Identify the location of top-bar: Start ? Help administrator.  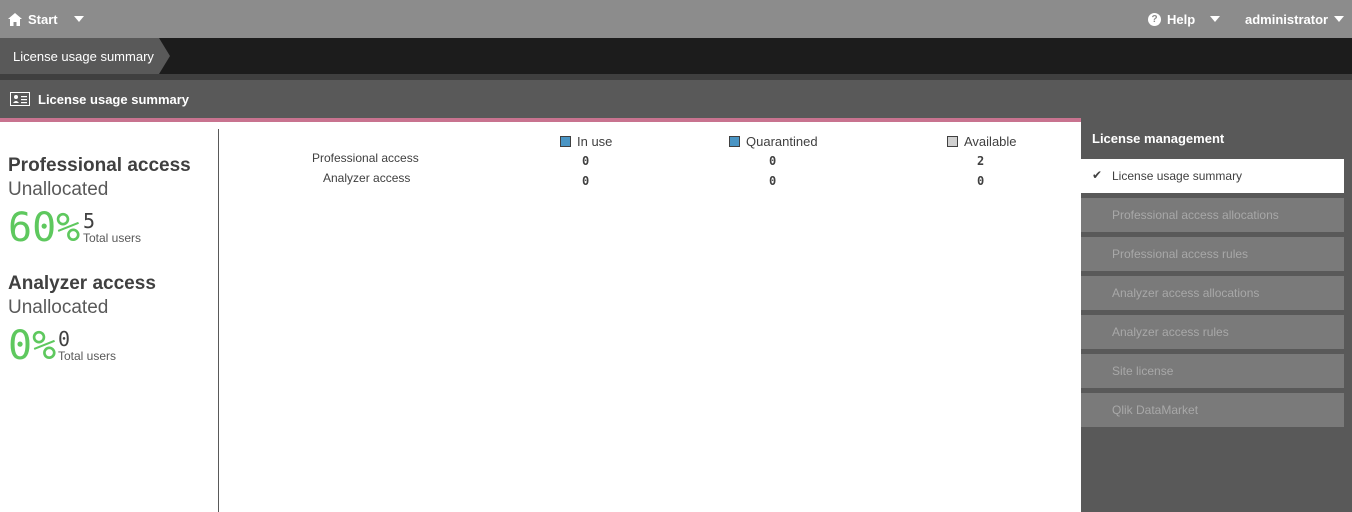
(676, 19).